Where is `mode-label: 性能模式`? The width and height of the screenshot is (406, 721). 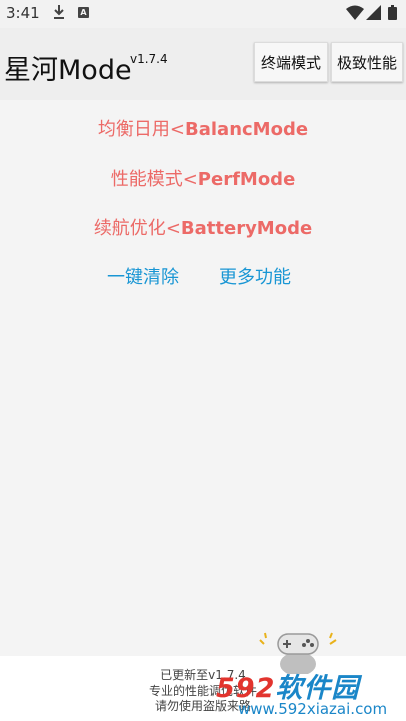 mode-label: 性能模式 is located at coordinates (146, 179).